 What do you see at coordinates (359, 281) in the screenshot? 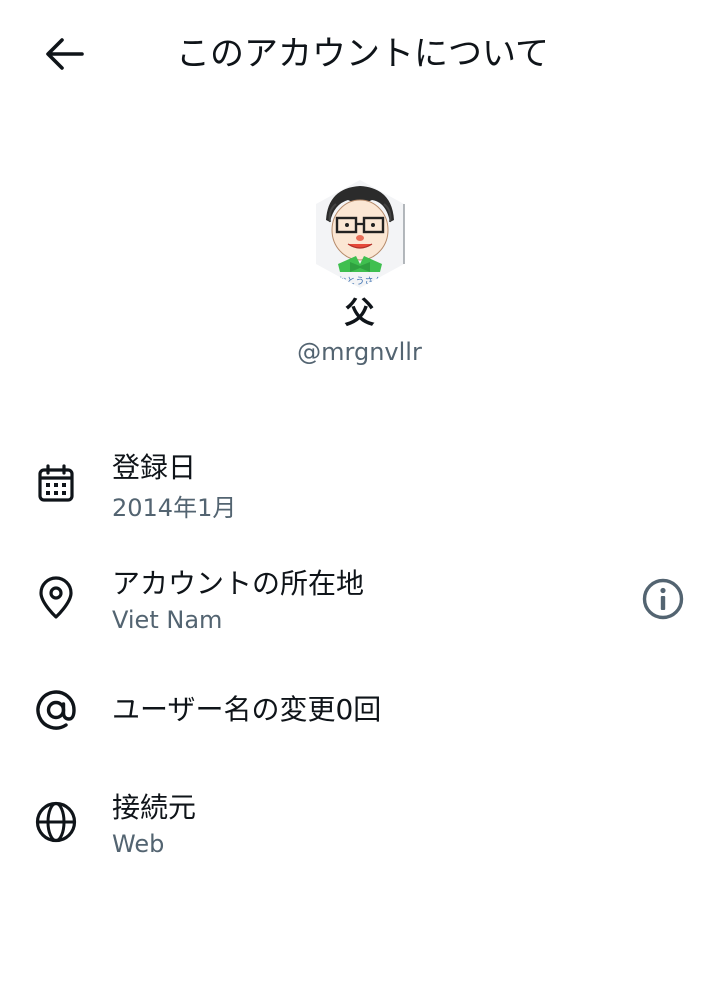
I see `svg-text: おとうさん` at bounding box center [359, 281].